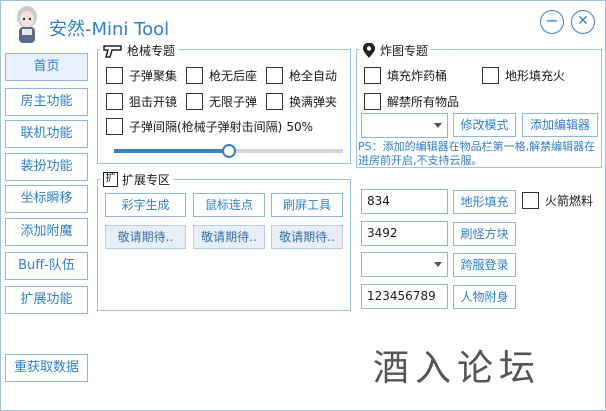  What do you see at coordinates (206, 127) in the screenshot?
I see `option-label: 子弹间隔(枪械子弹射击间隔)` at bounding box center [206, 127].